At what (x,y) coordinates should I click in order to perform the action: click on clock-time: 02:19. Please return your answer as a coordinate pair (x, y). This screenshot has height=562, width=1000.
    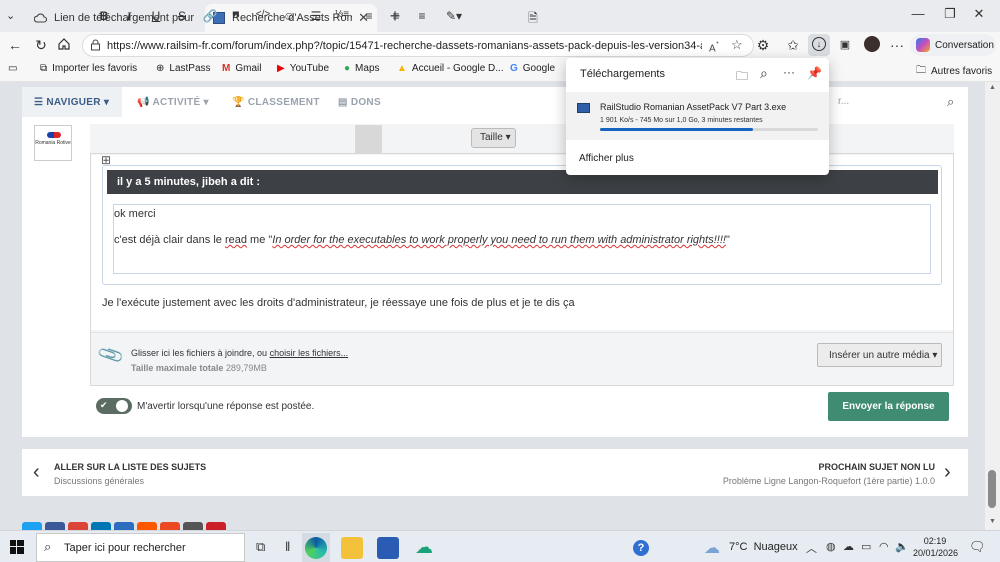
    Looking at the image, I should click on (935, 541).